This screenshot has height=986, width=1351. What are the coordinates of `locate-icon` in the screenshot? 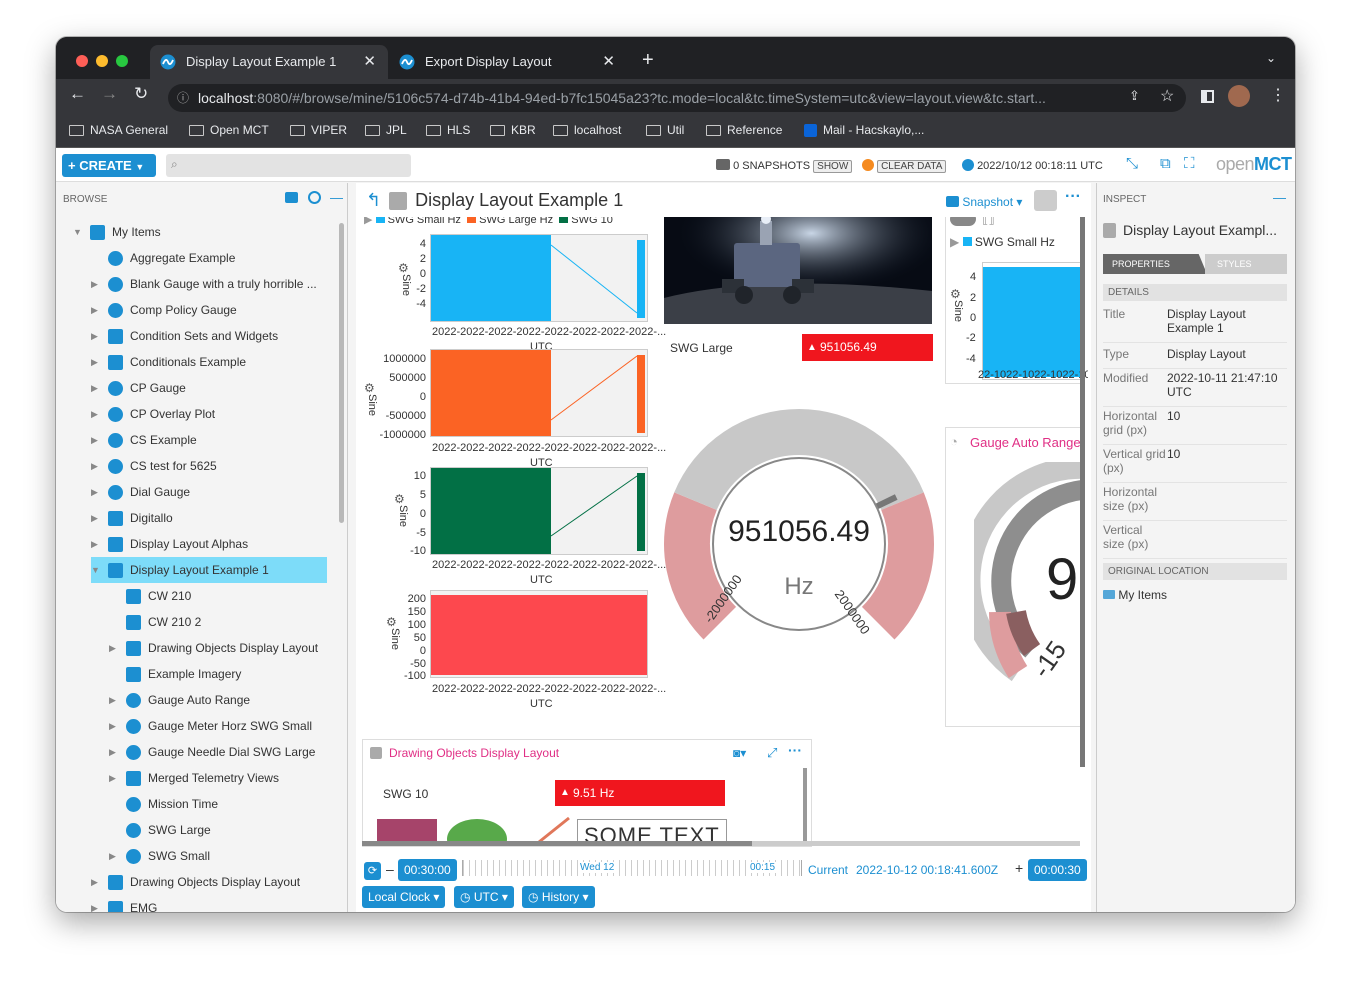 It's located at (314, 197).